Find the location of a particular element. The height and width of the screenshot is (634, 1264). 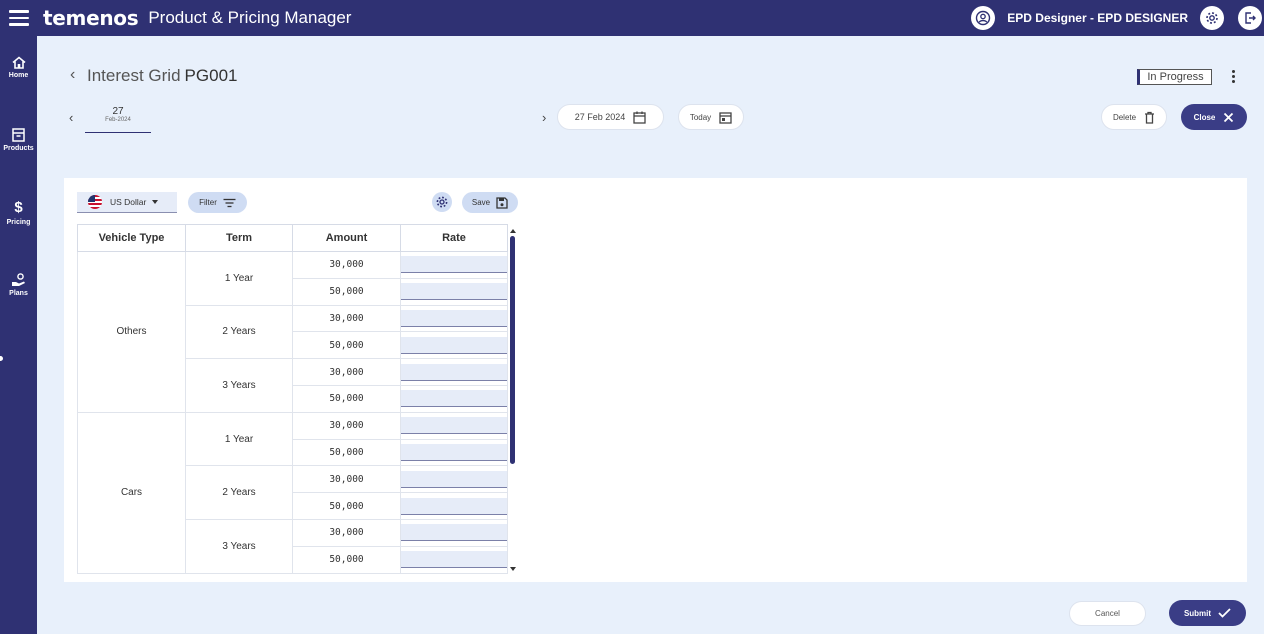

back-chevron-icon: ‹ is located at coordinates (72, 75).